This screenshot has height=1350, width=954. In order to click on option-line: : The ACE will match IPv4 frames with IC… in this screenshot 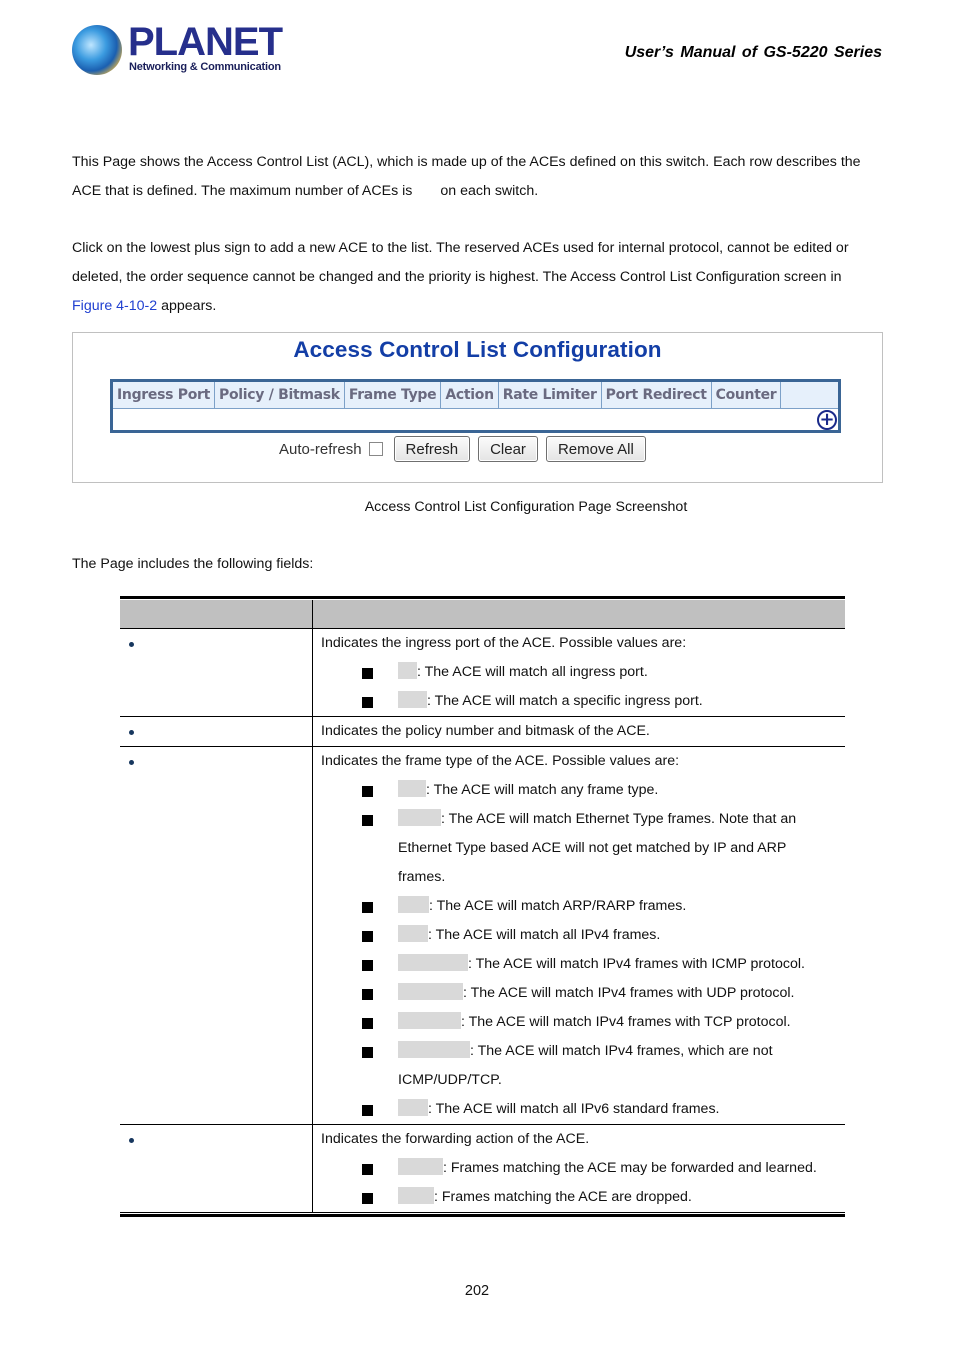, I will do `click(583, 964)`.